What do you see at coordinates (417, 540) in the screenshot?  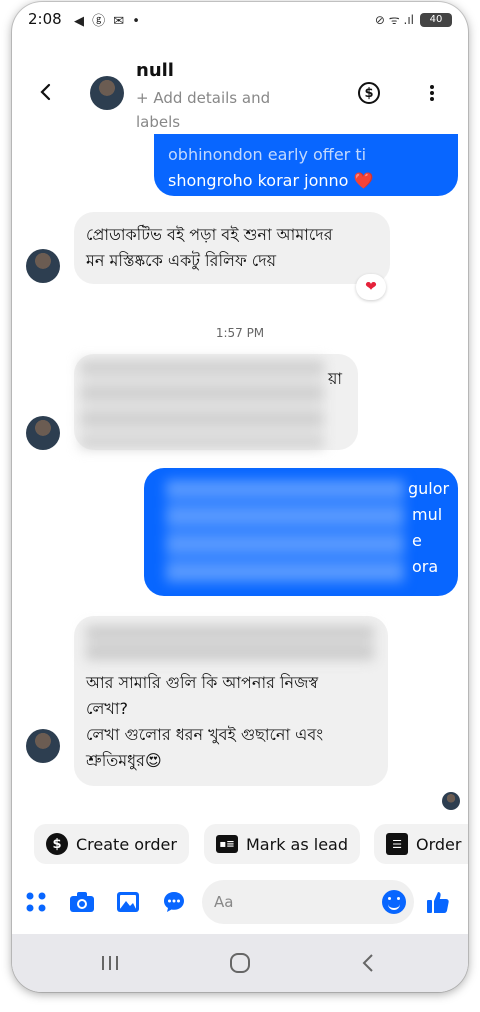 I see `message-fragment: e` at bounding box center [417, 540].